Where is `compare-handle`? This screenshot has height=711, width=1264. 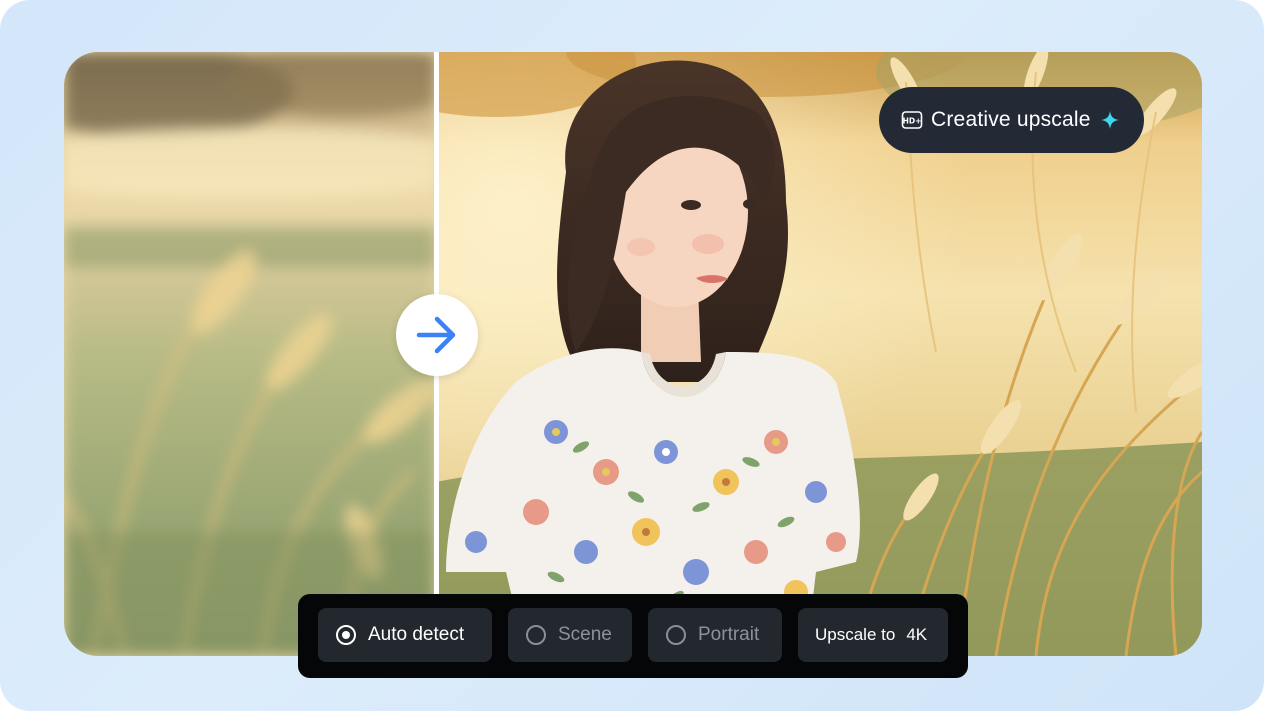
compare-handle is located at coordinates (437, 335).